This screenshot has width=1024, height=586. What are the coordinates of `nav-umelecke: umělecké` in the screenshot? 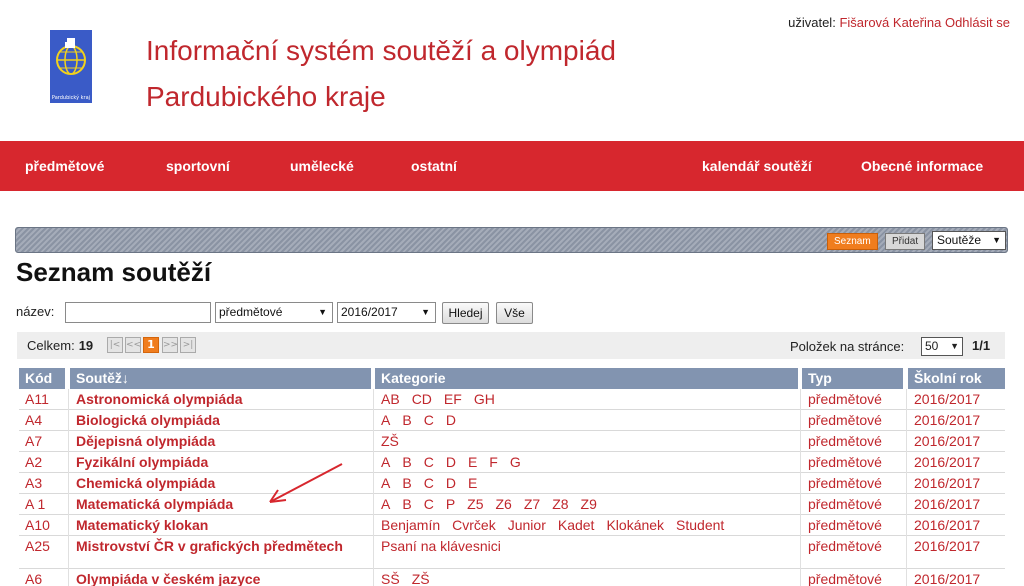 It's located at (322, 166).